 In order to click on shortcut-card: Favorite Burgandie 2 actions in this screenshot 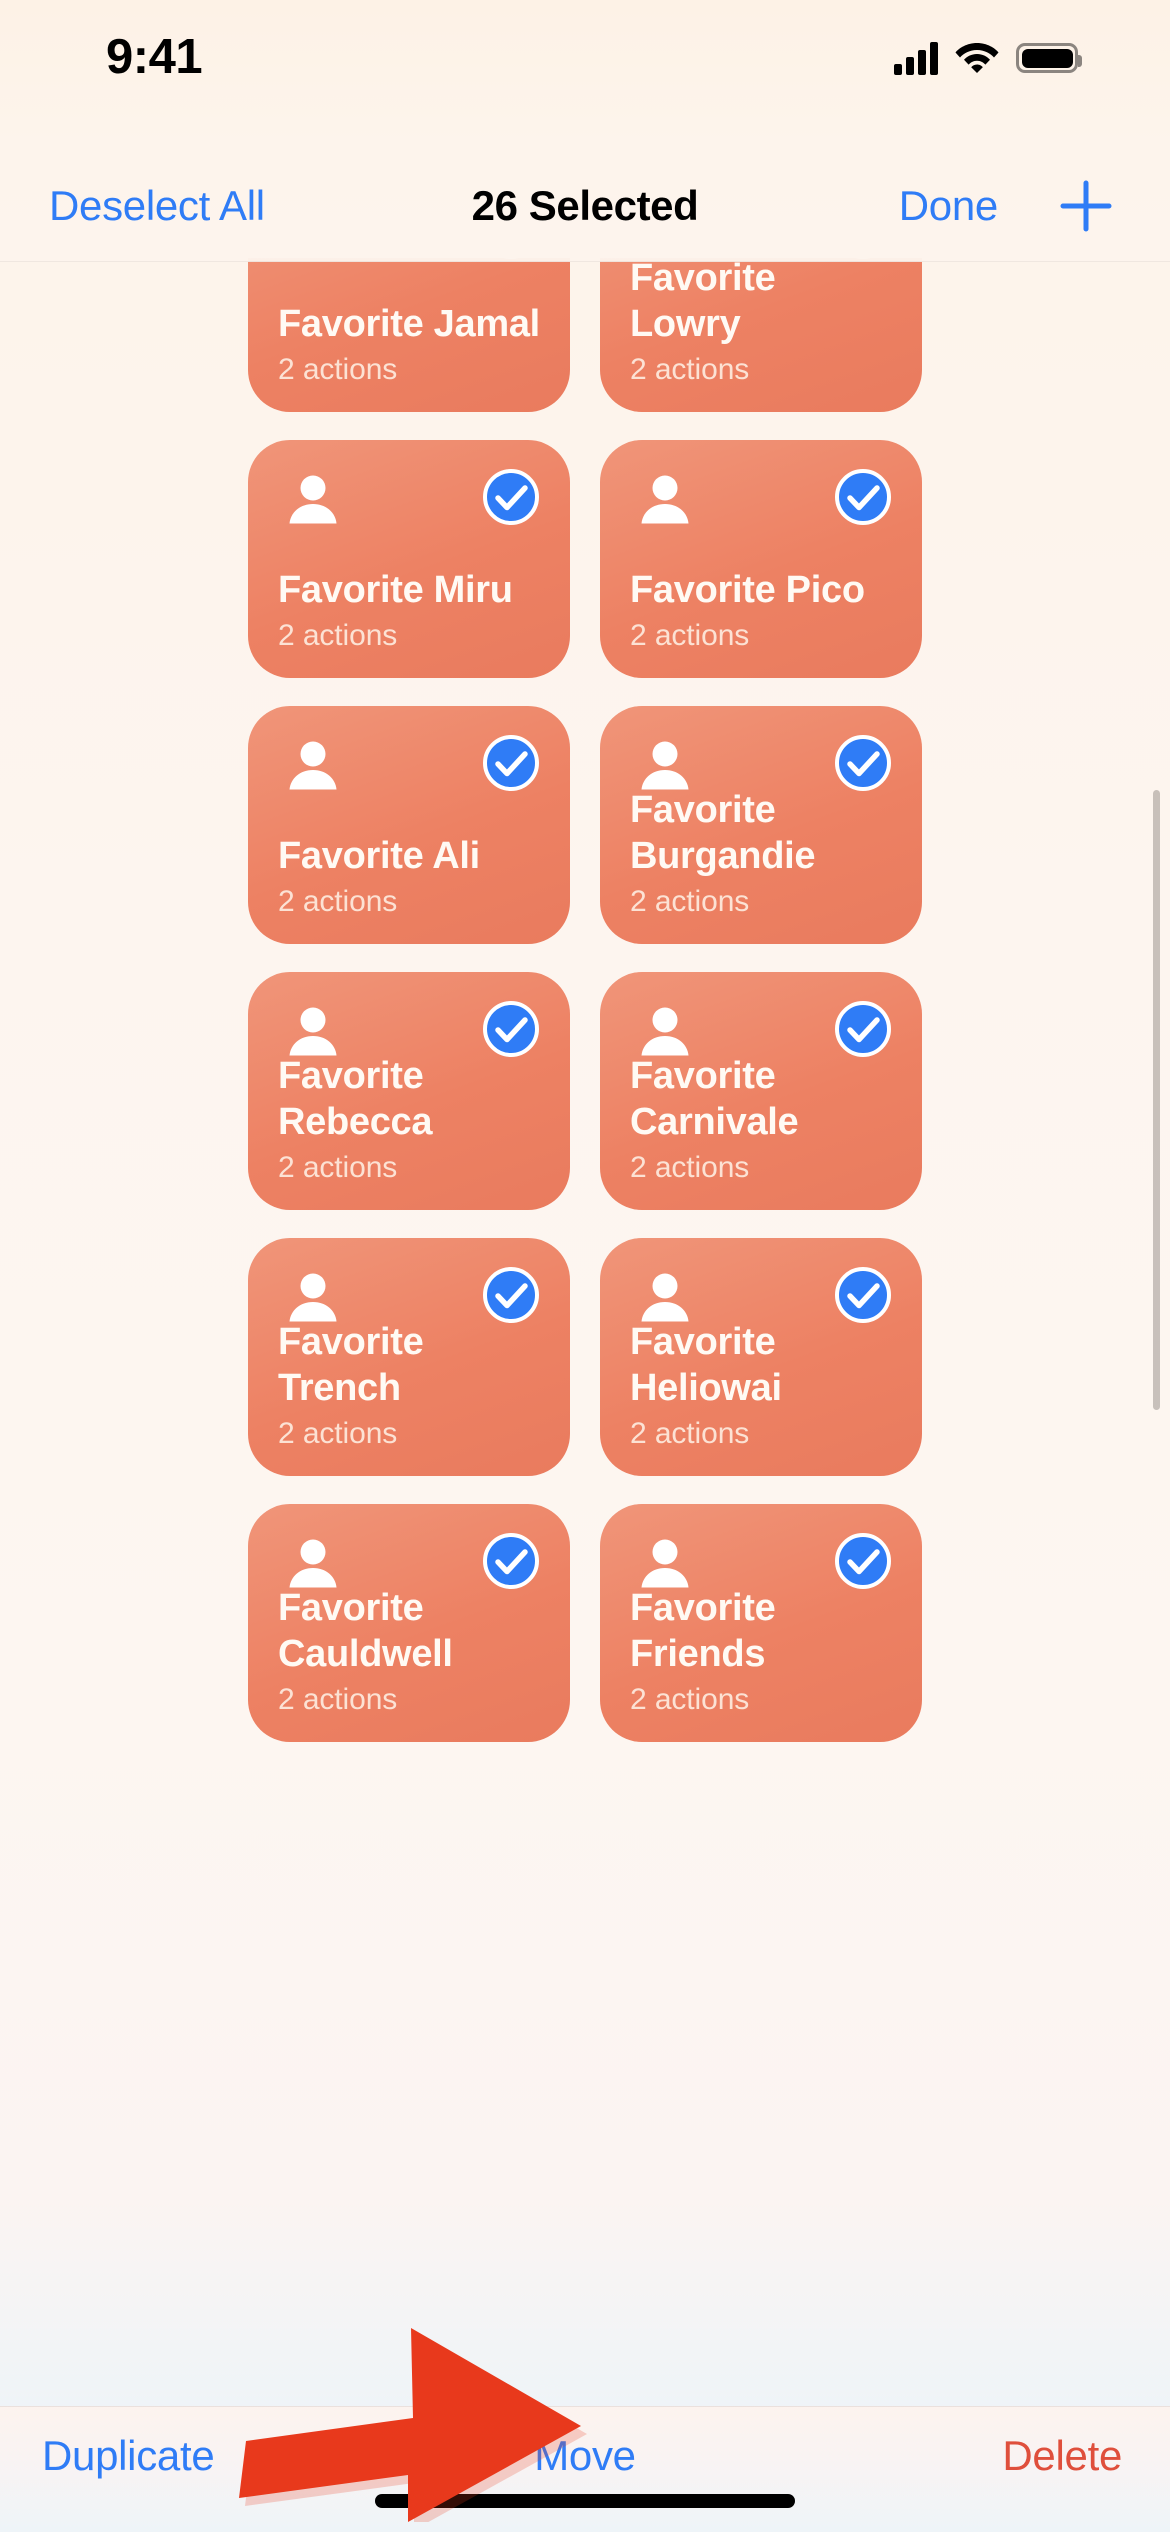, I will do `click(761, 825)`.